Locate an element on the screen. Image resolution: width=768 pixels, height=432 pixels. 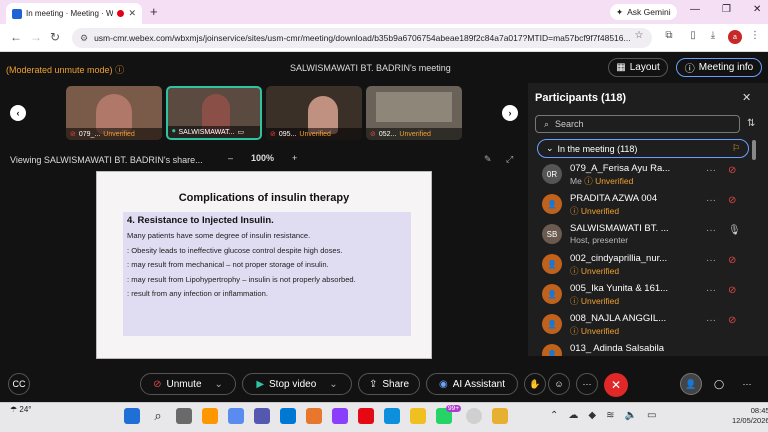
next-thumbnails-icon: › is located at coordinates (510, 113).